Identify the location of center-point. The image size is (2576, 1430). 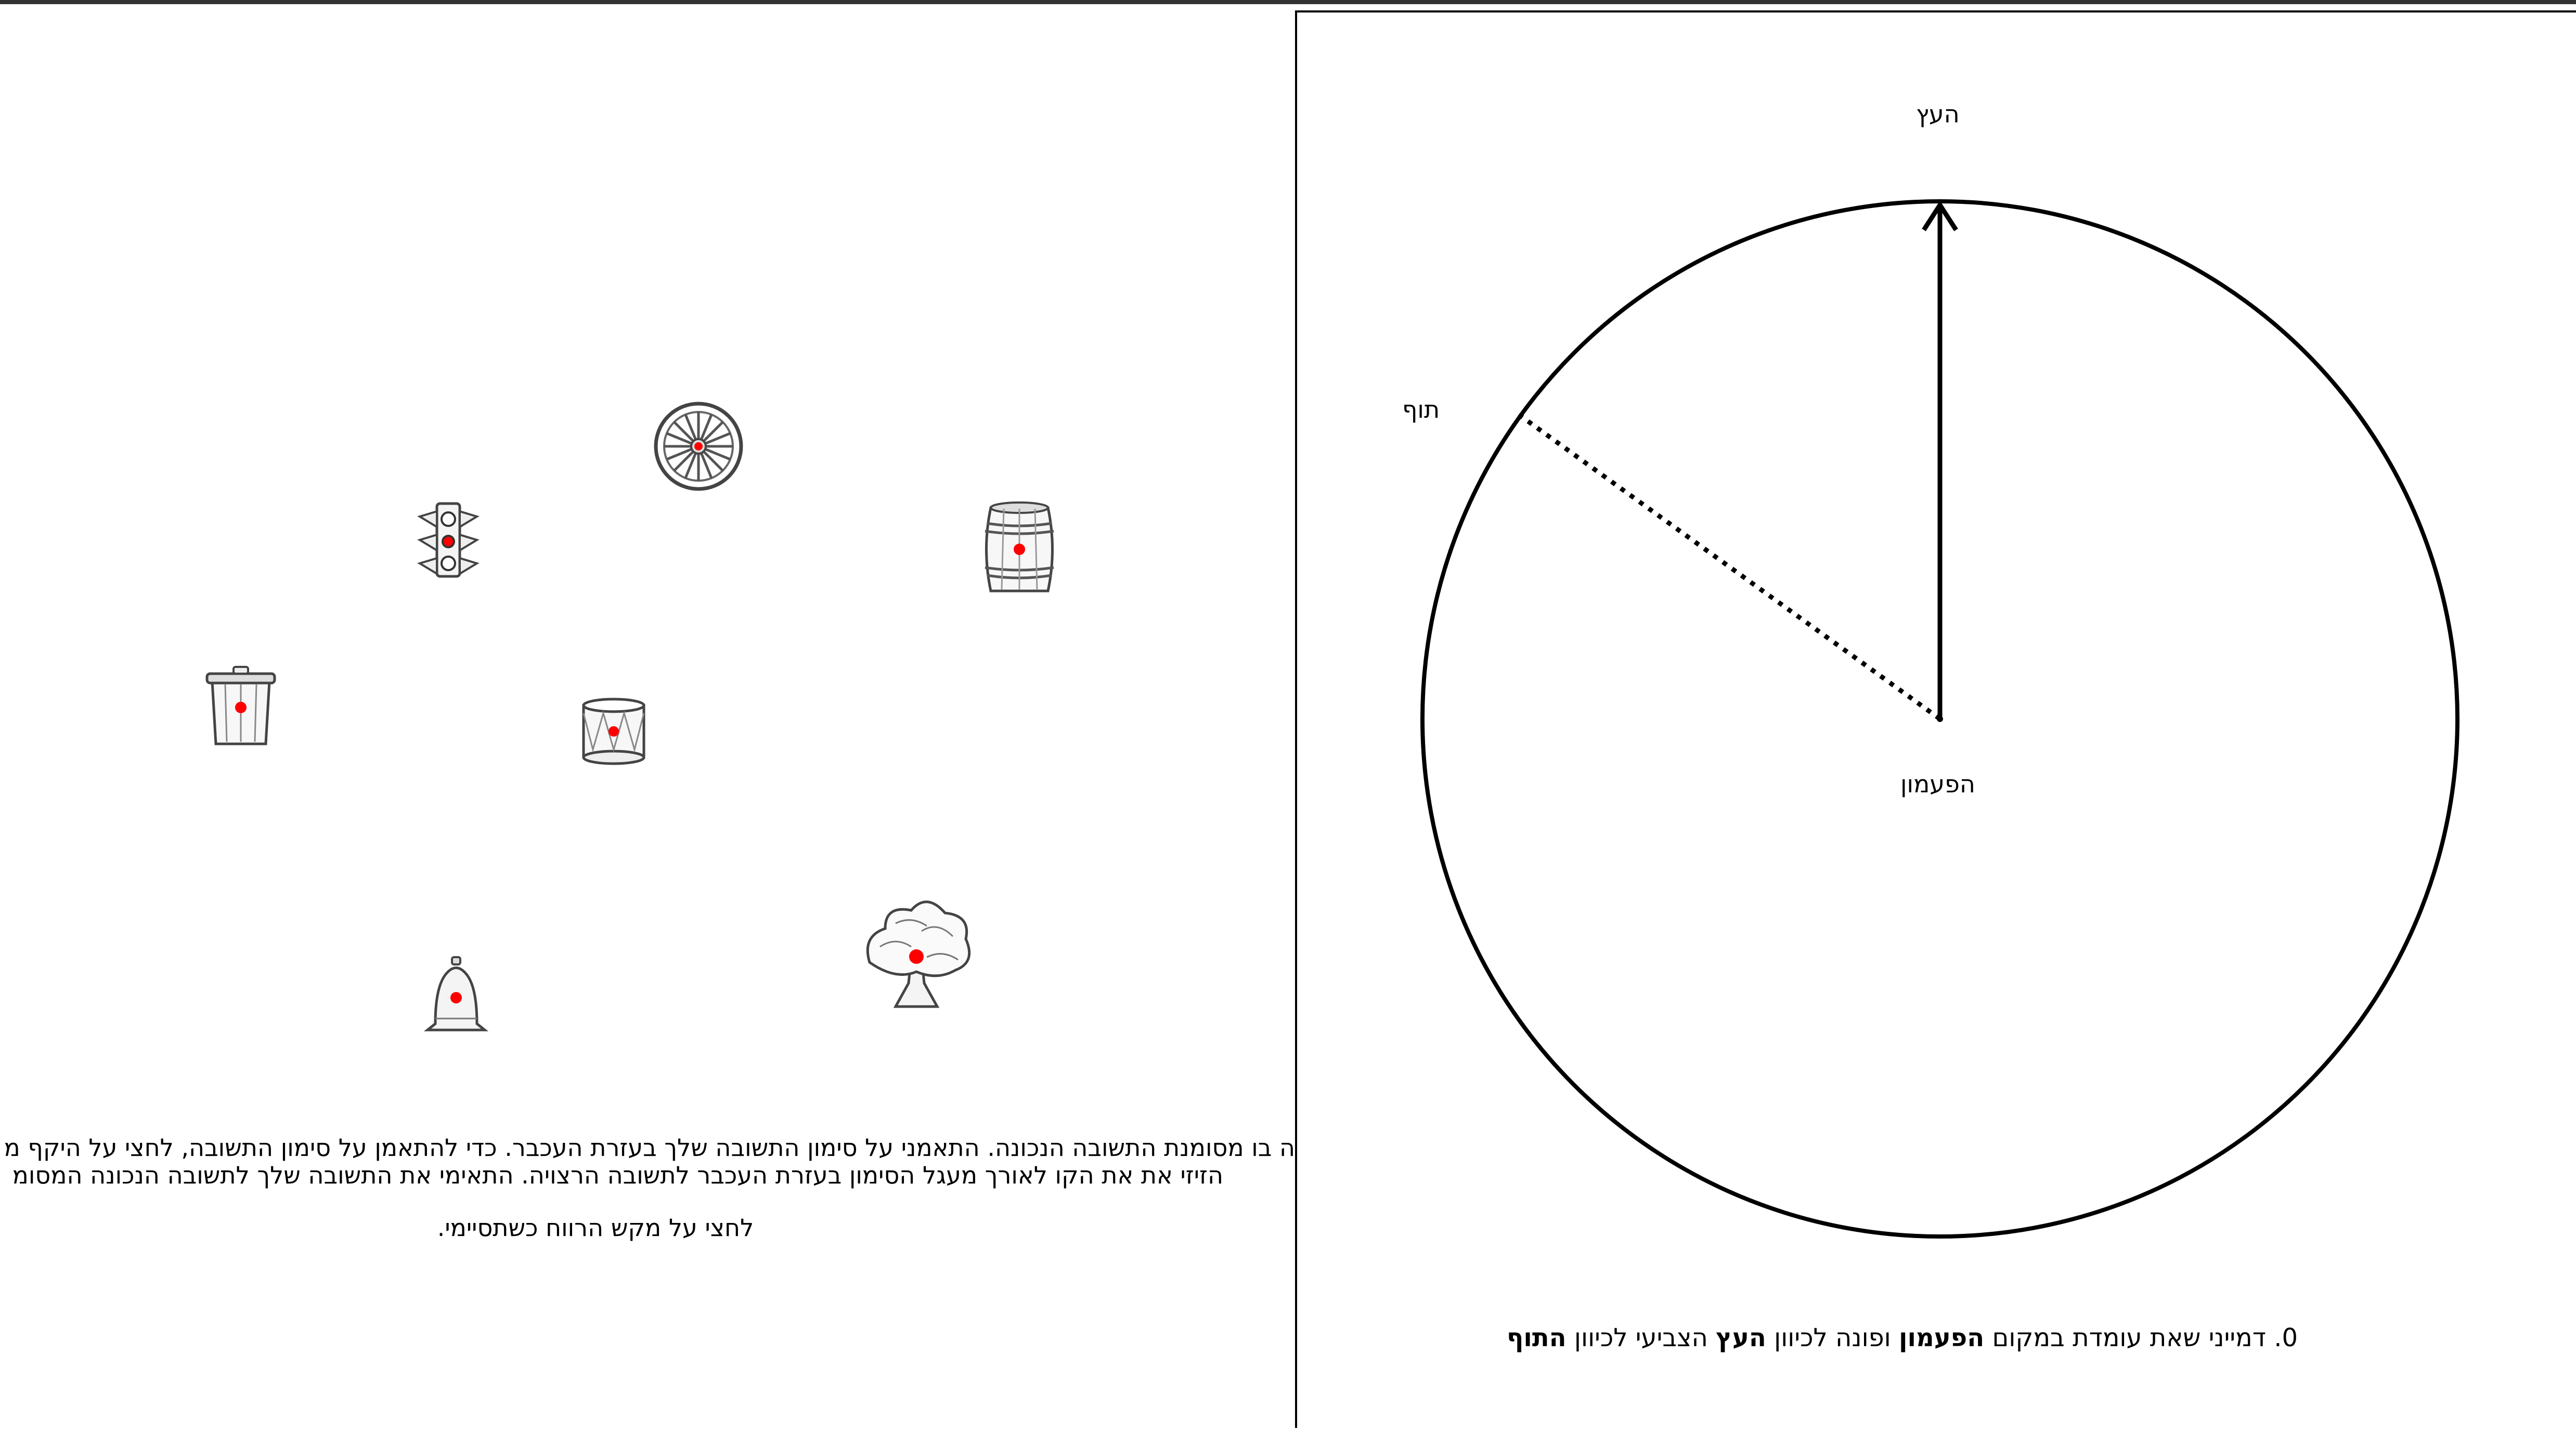
(1940, 719).